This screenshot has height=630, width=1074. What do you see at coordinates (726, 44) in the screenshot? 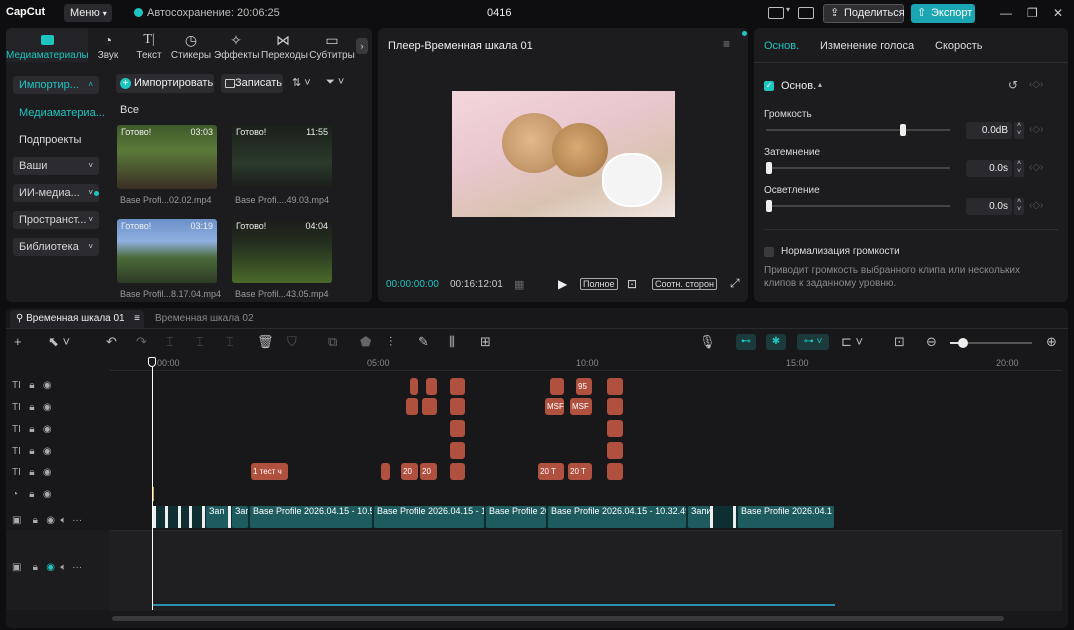
I see `player-menu-icon: ≡` at bounding box center [726, 44].